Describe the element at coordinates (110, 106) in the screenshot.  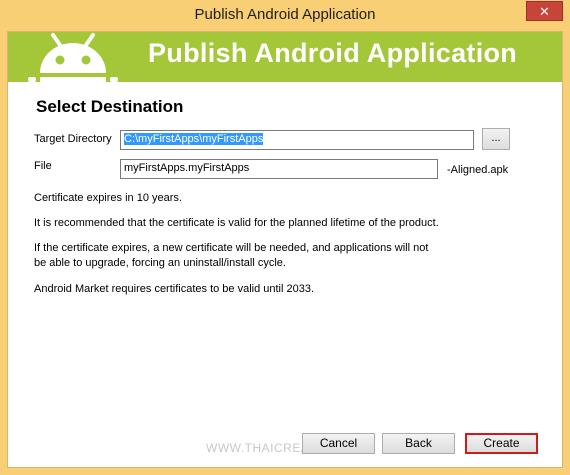
I see `section-heading: Select Destination` at that location.